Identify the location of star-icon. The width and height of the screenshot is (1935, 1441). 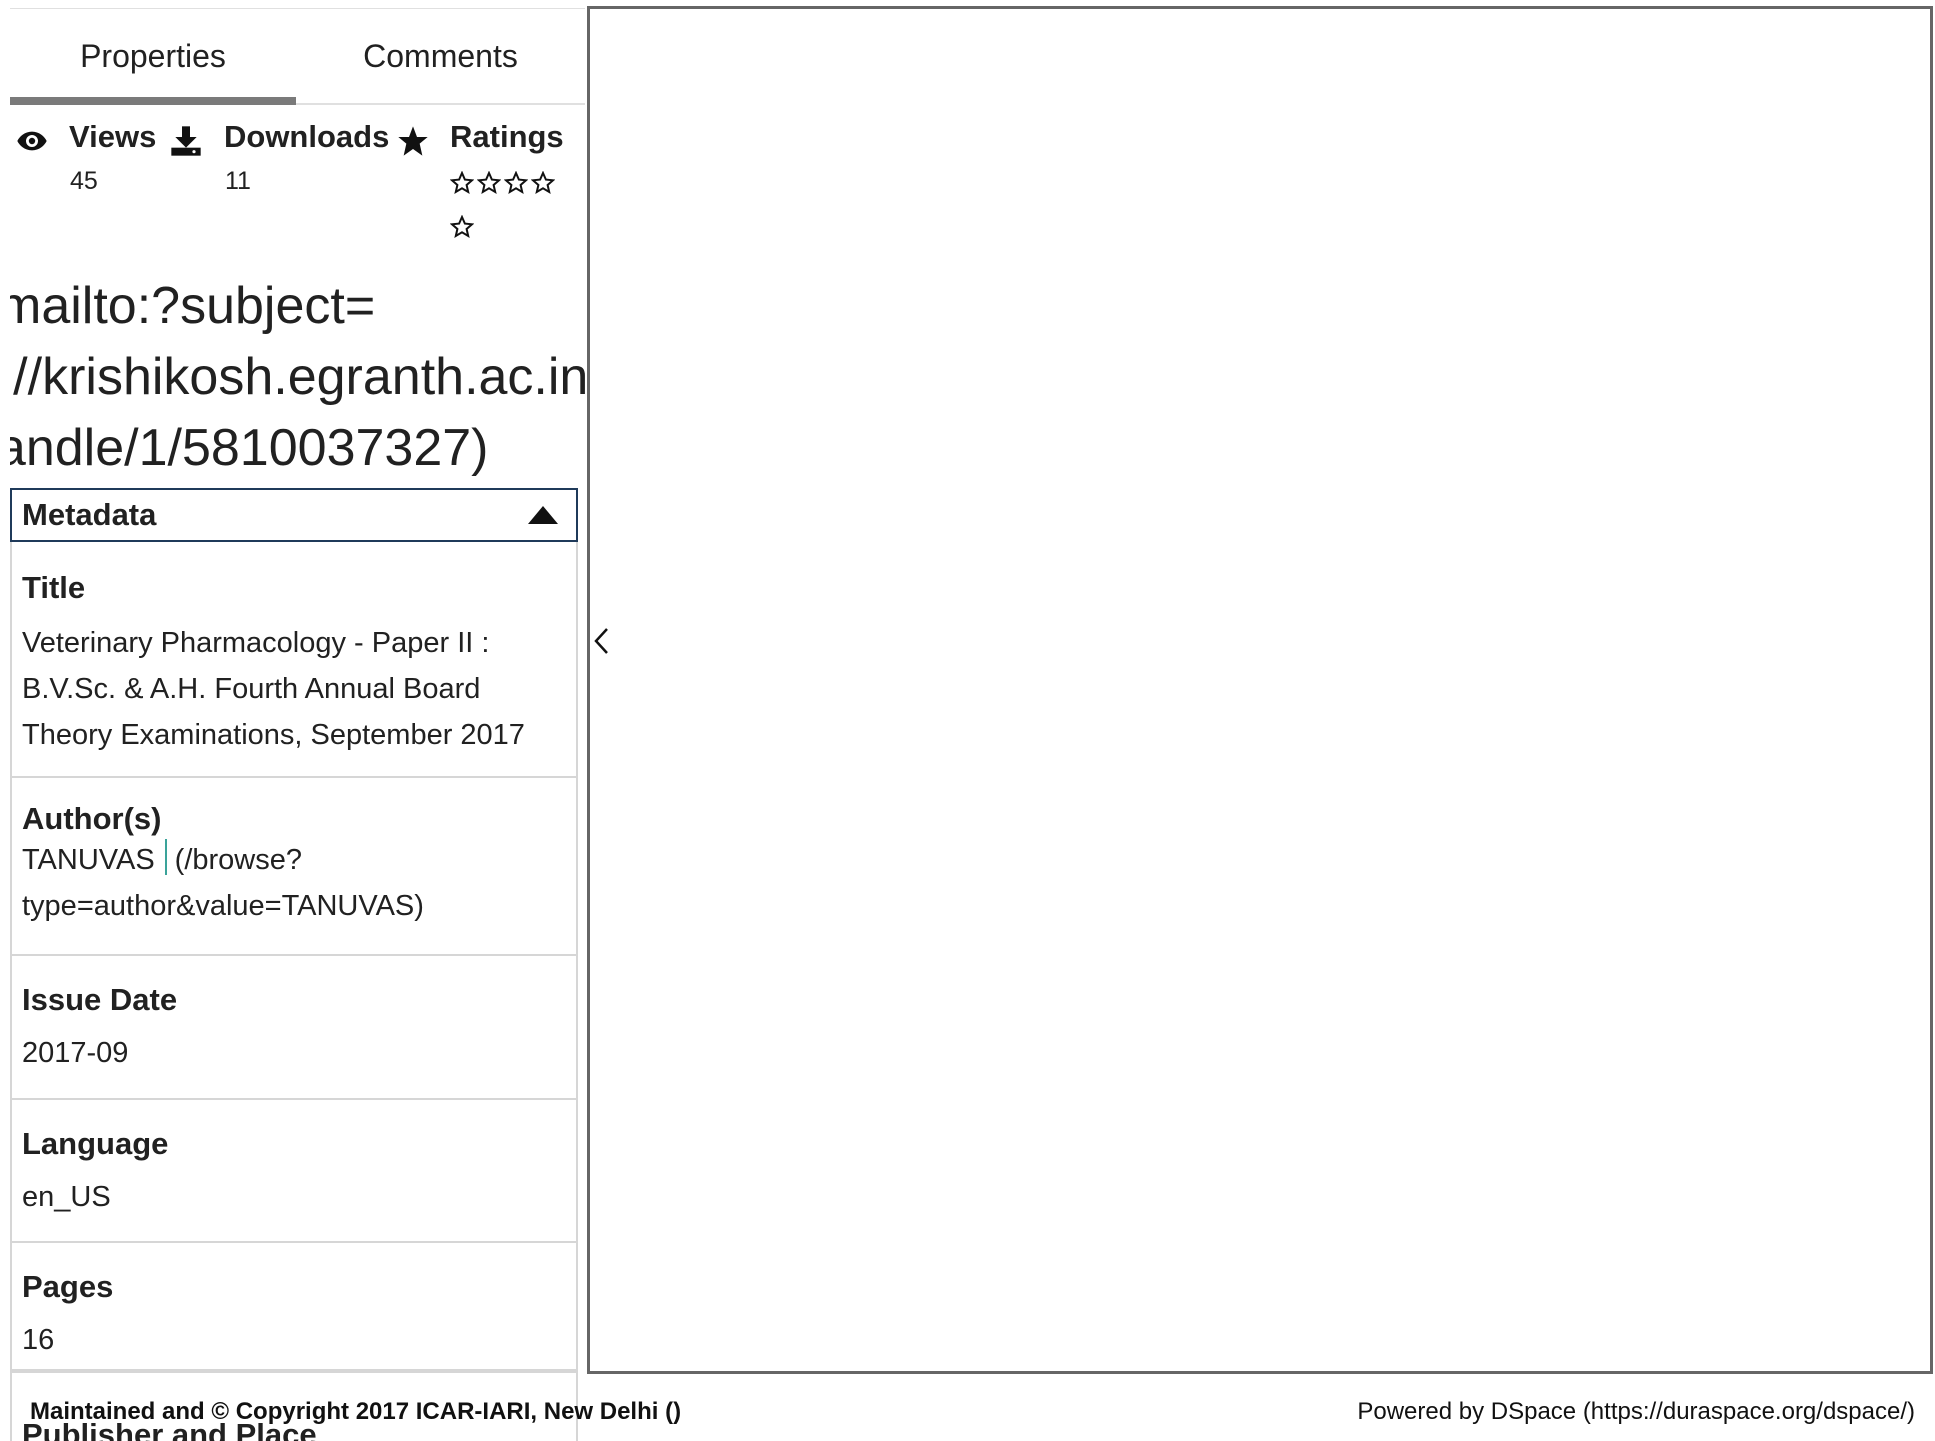
(413, 141).